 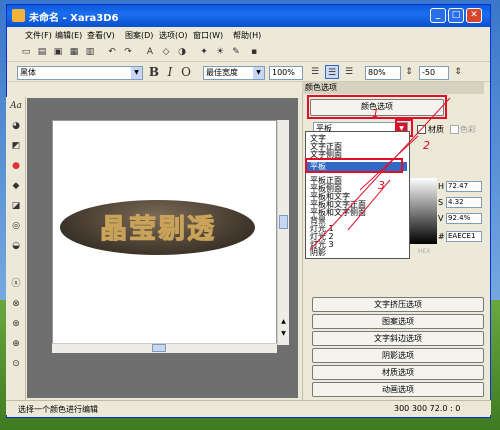 I want to click on design-options-button: 图案选项, so click(x=398, y=321).